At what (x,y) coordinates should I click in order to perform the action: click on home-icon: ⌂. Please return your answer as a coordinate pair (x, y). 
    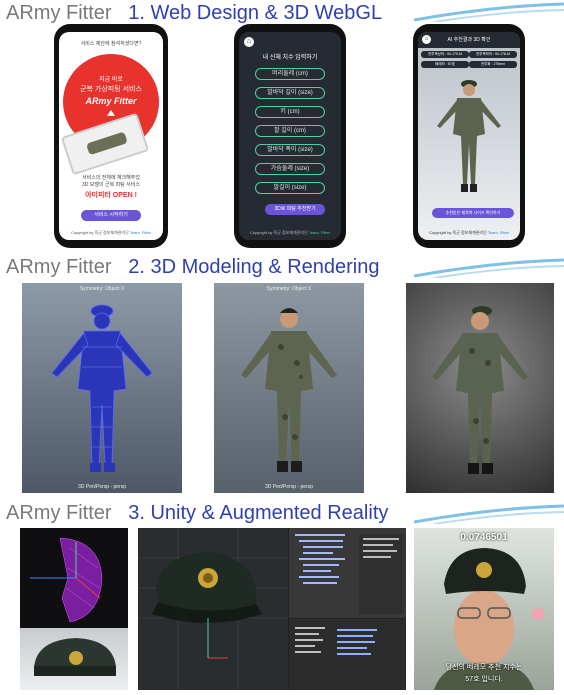
    Looking at the image, I should click on (249, 42).